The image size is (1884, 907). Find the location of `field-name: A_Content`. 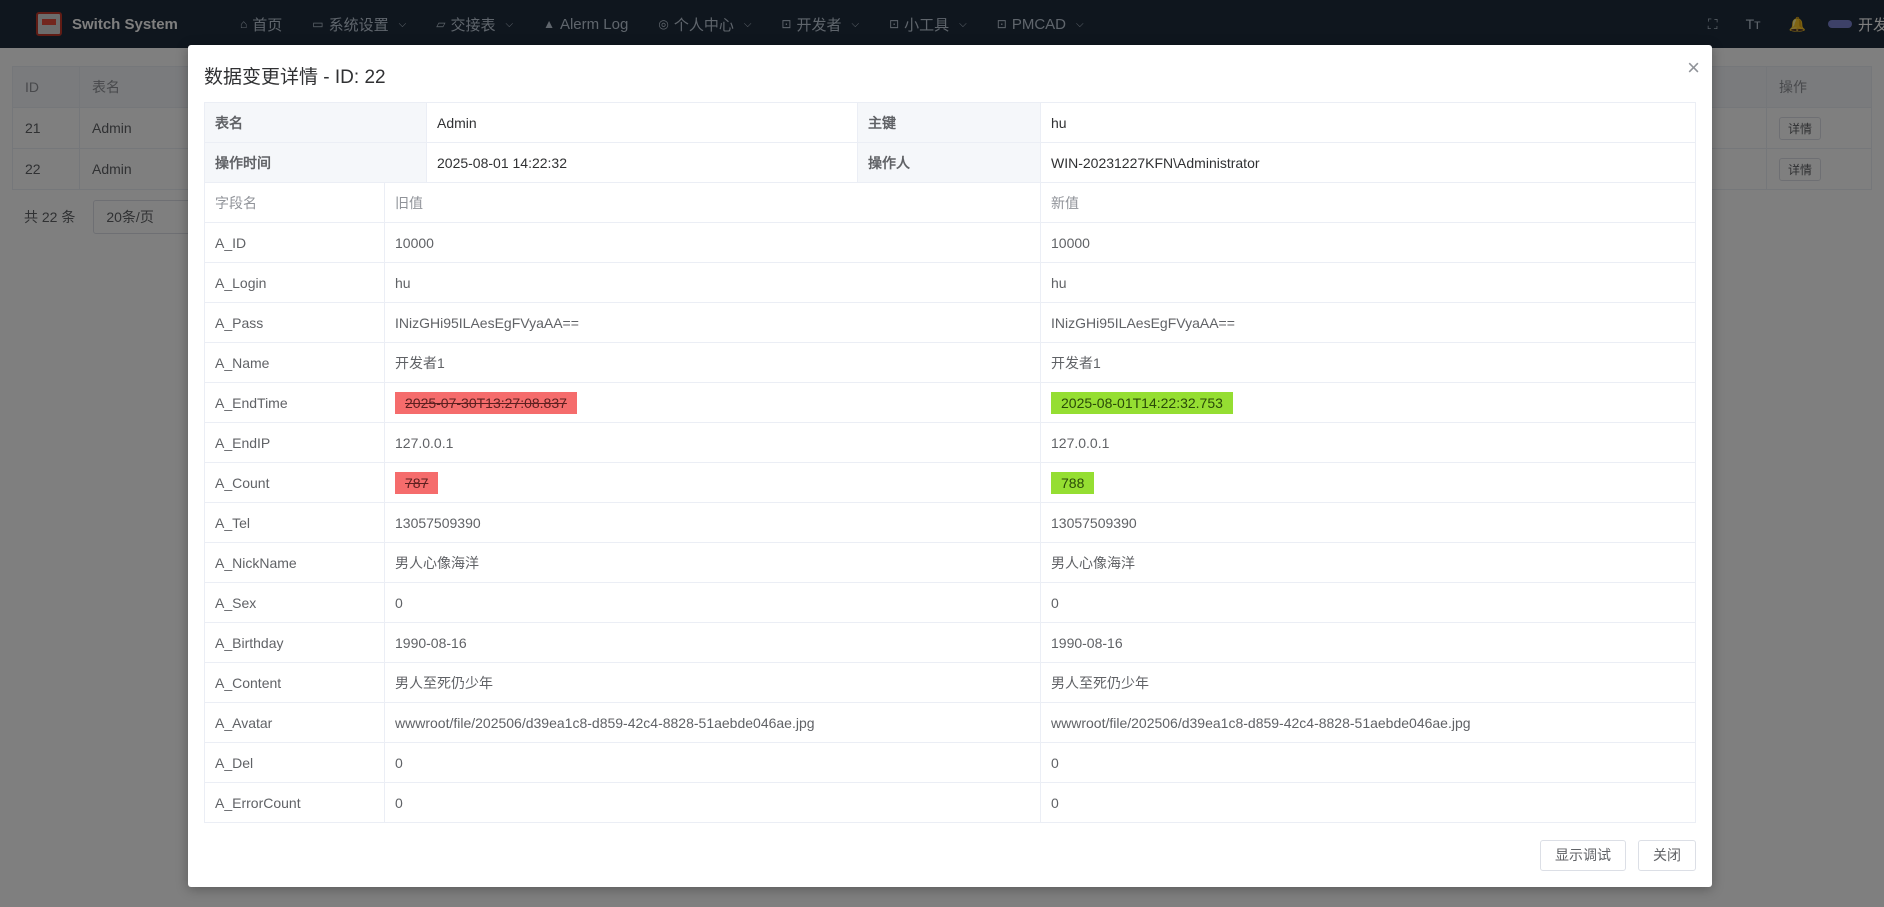

field-name: A_Content is located at coordinates (294, 682).